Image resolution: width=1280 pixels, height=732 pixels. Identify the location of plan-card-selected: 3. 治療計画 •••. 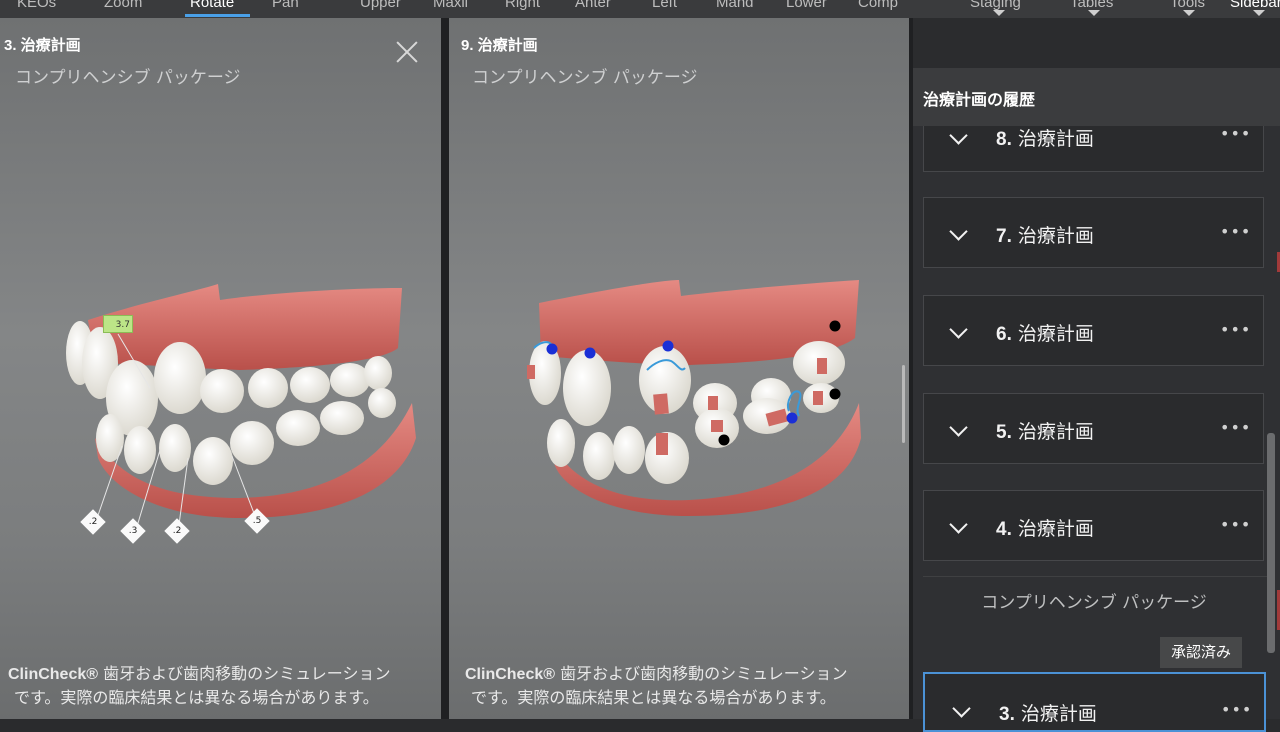
(1094, 702).